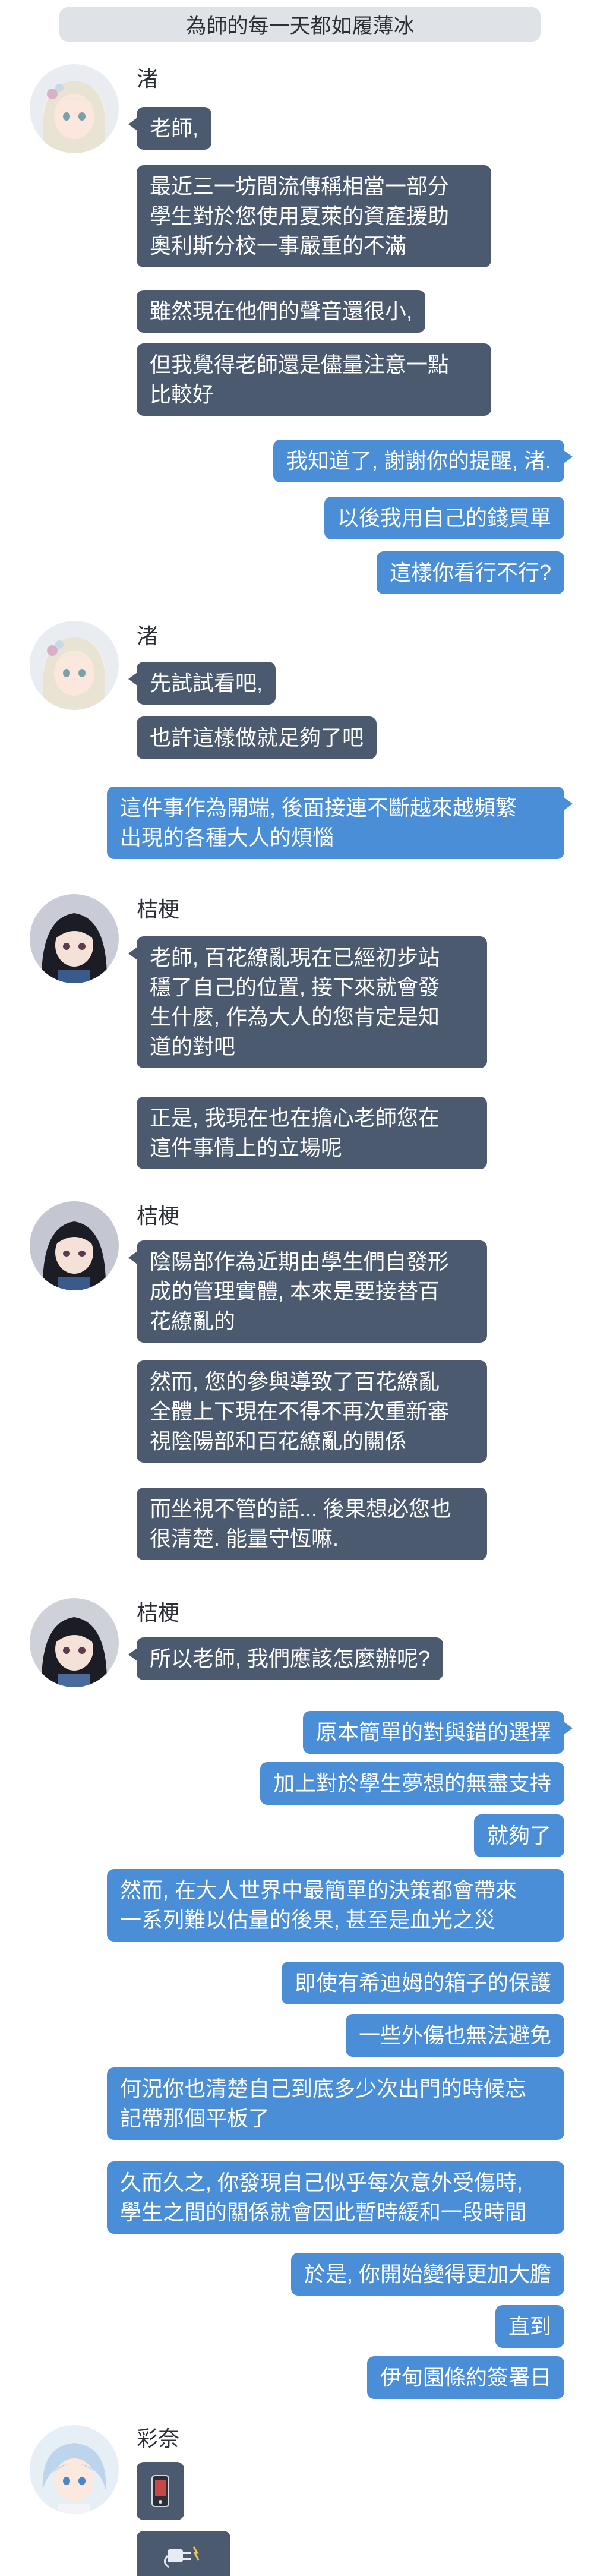  What do you see at coordinates (182, 2557) in the screenshot?
I see `plug-icon` at bounding box center [182, 2557].